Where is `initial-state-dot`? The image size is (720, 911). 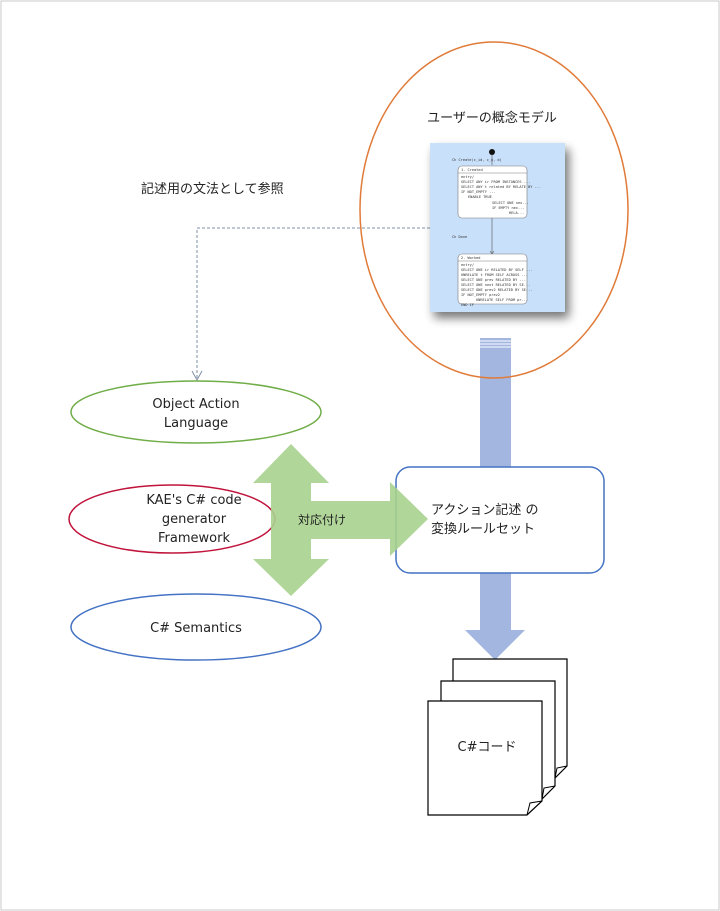 initial-state-dot is located at coordinates (492, 152).